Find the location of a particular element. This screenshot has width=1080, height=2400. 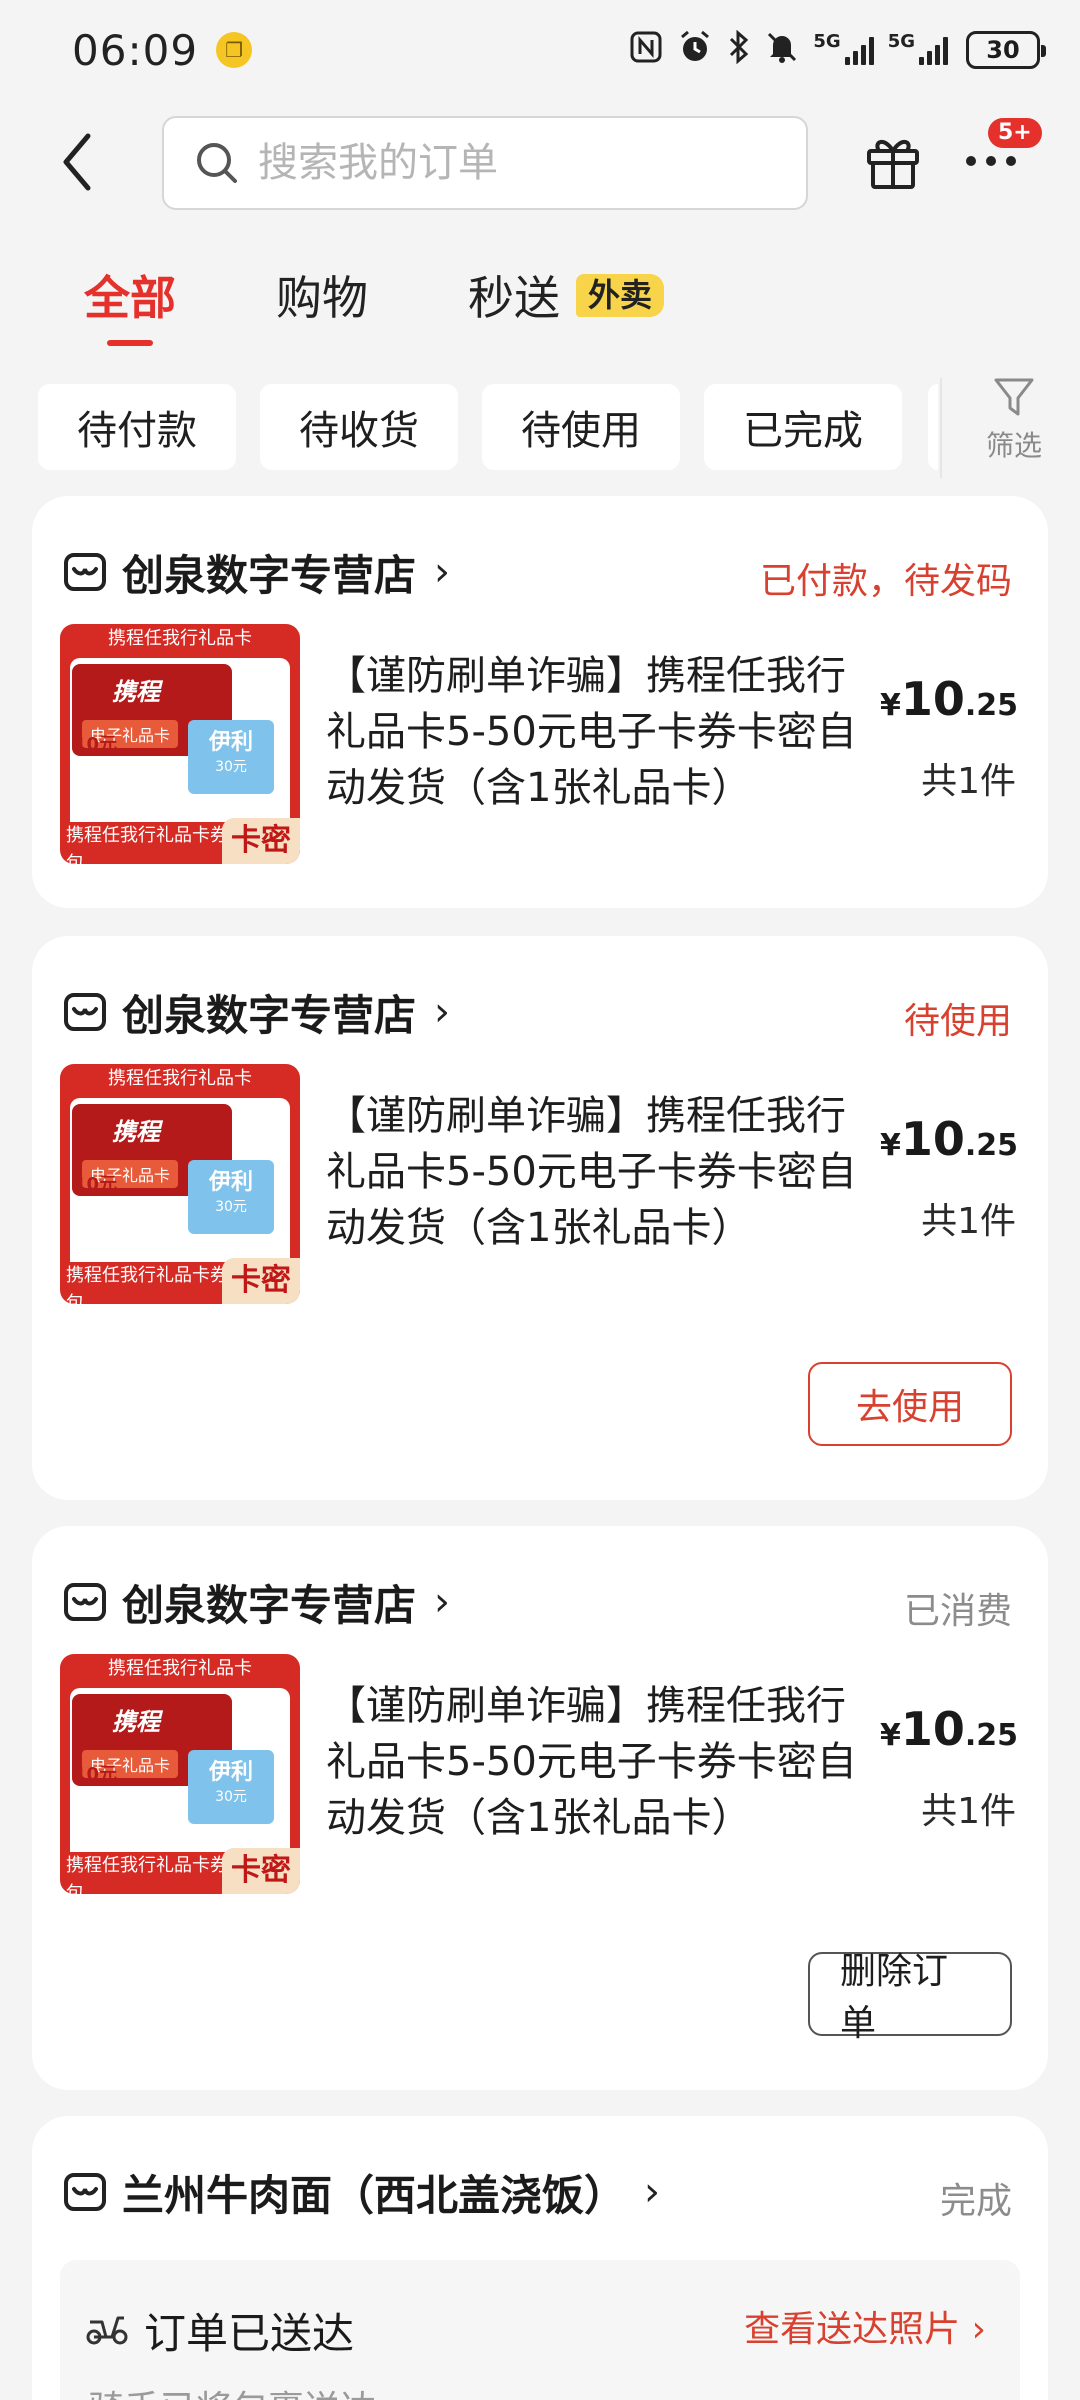

status-bar: 06:09 ❐ 5G 5G 30 is located at coordinates (540, 50).